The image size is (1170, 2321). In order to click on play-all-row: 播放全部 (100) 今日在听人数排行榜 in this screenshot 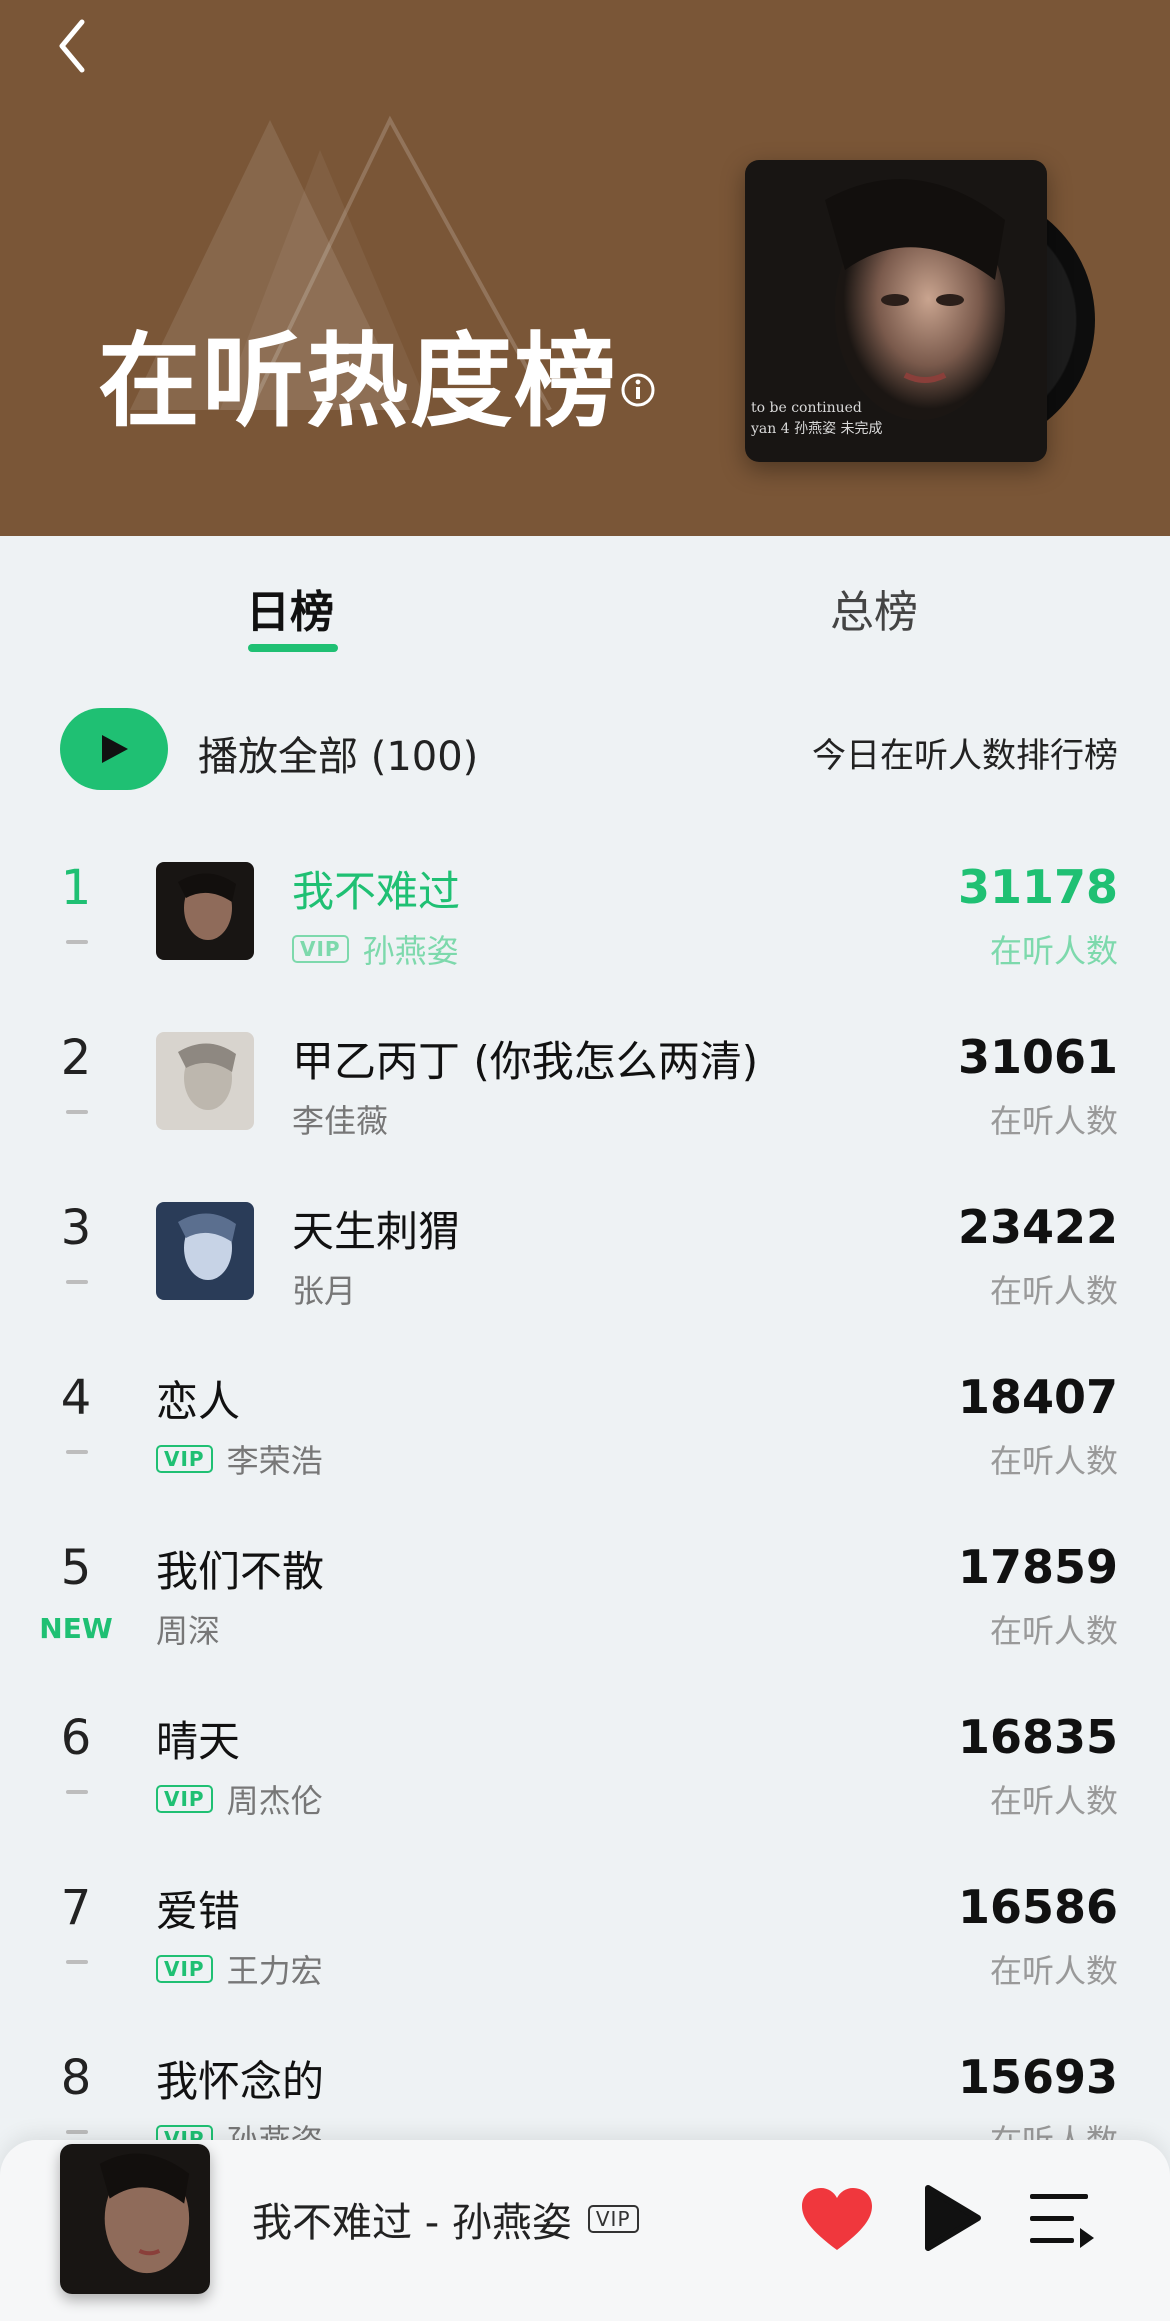, I will do `click(585, 750)`.